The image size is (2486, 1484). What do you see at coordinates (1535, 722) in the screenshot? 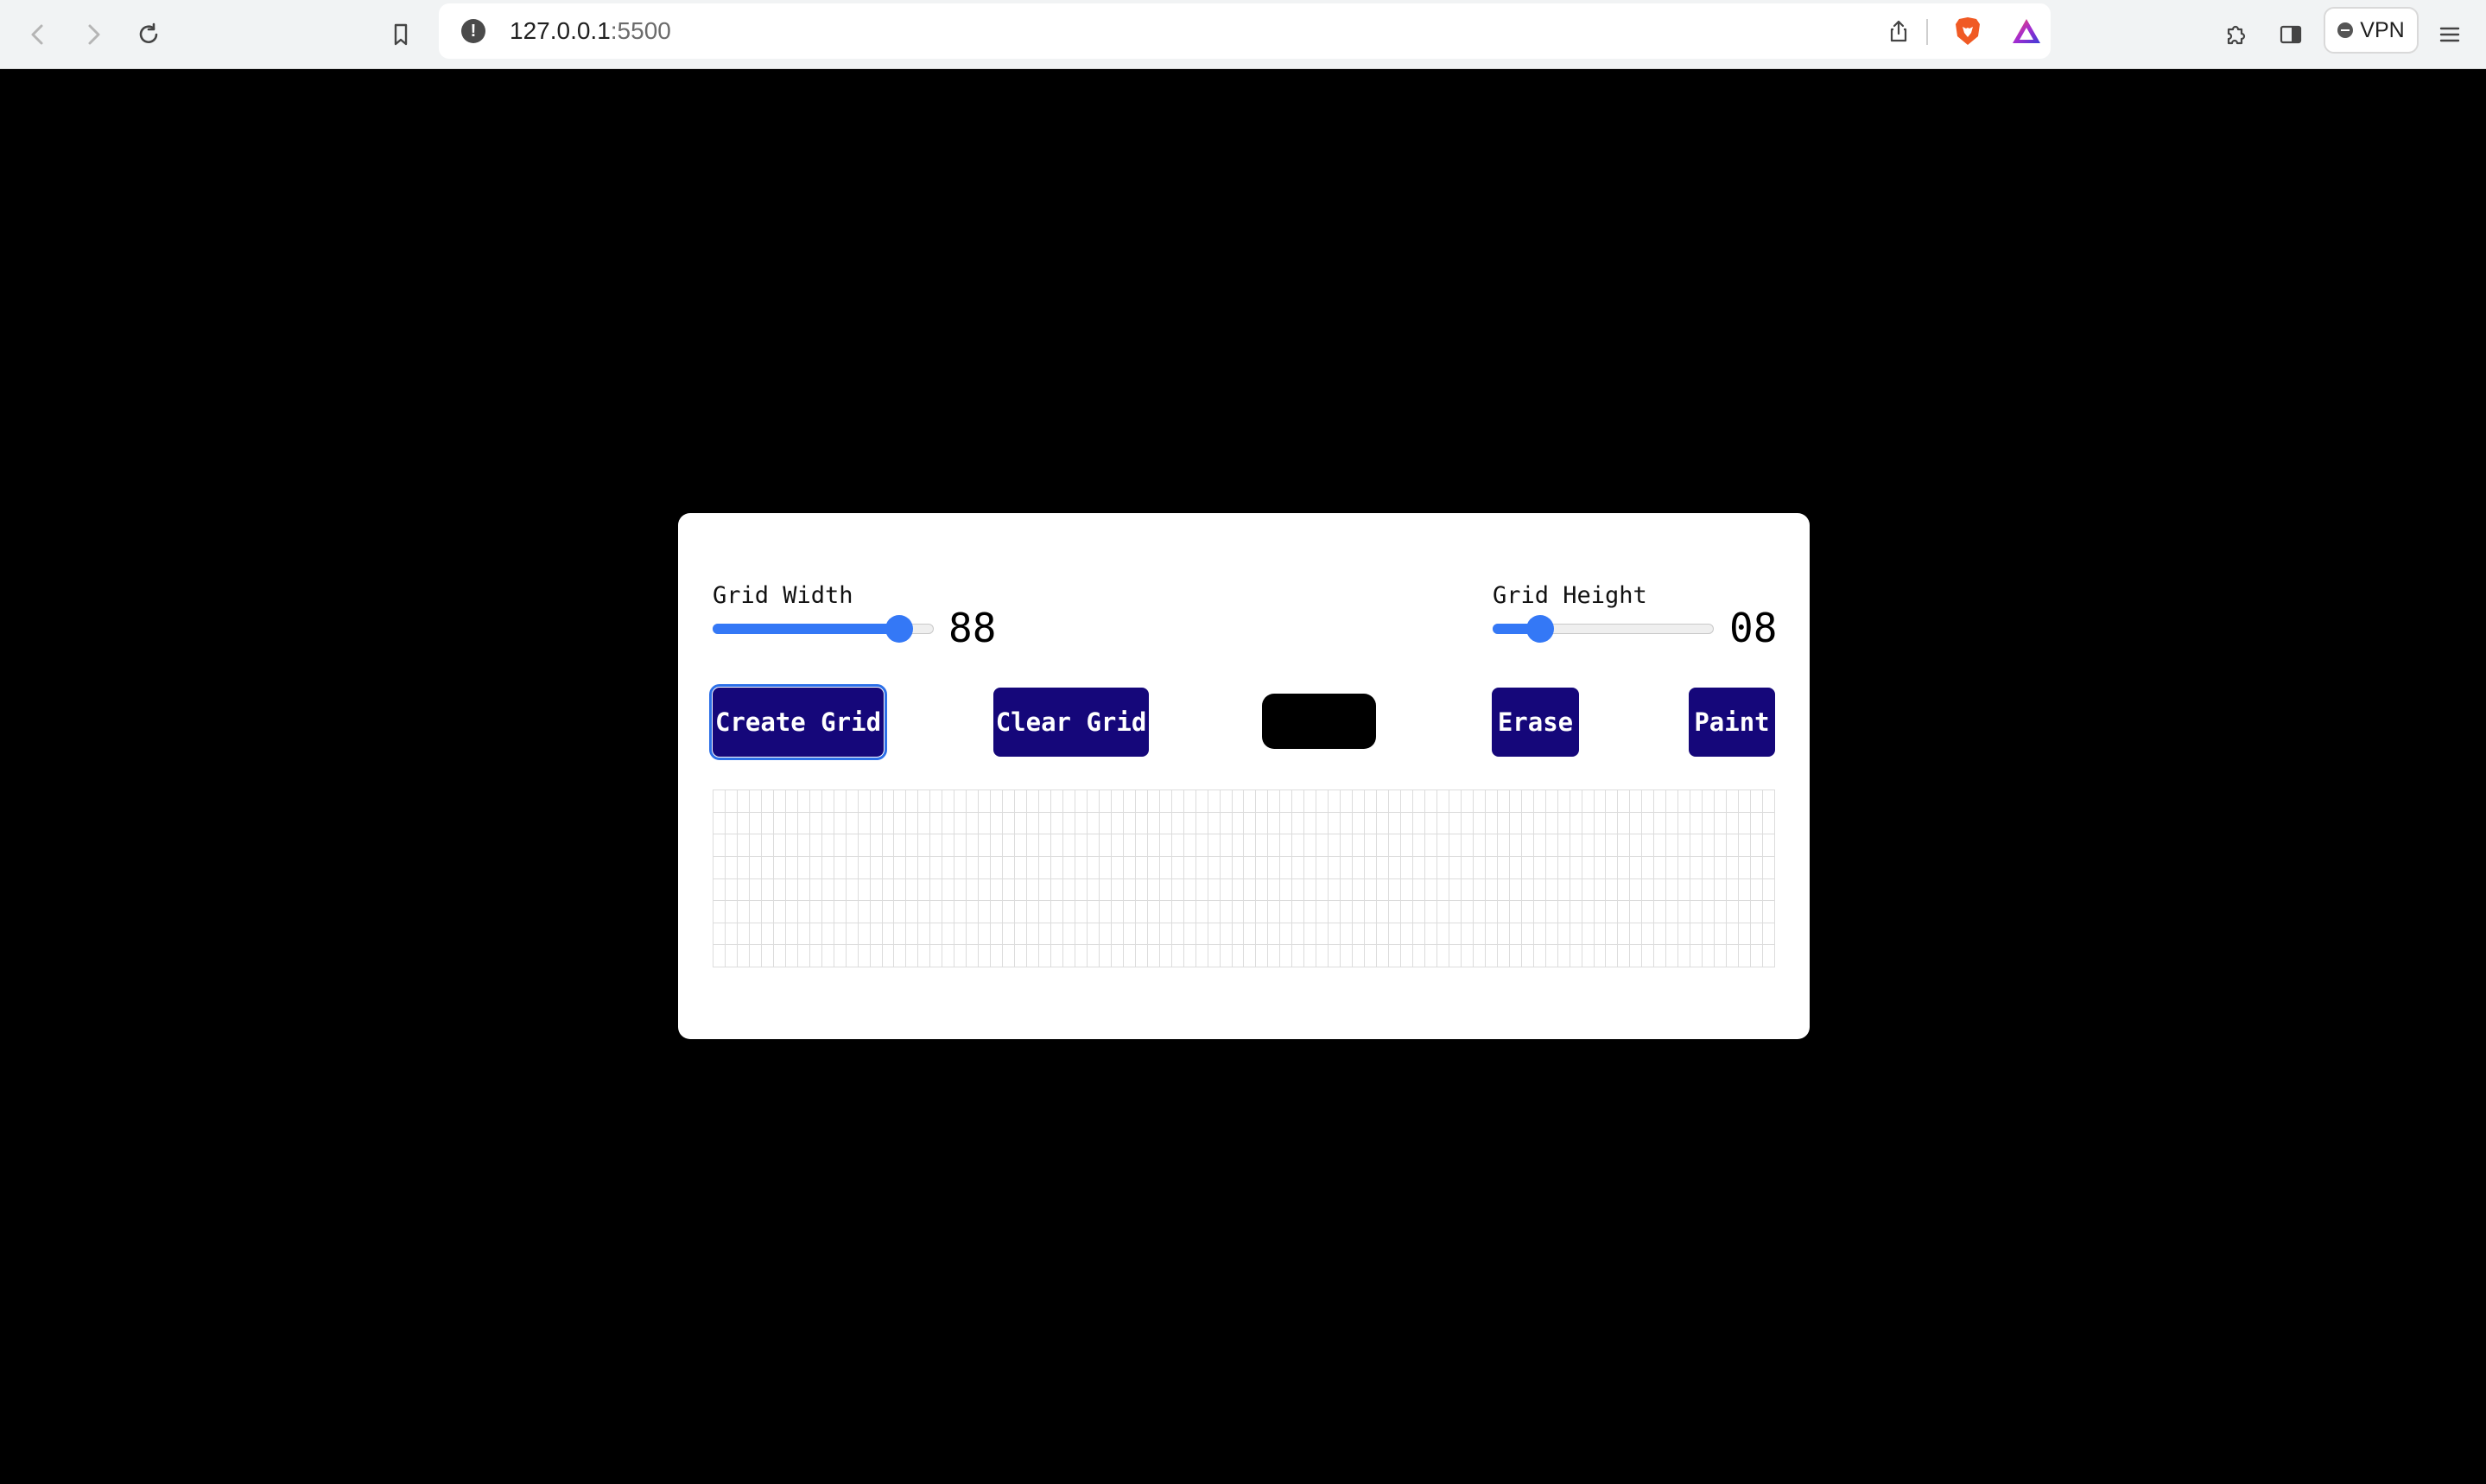
I see `erase-button: Erase` at bounding box center [1535, 722].